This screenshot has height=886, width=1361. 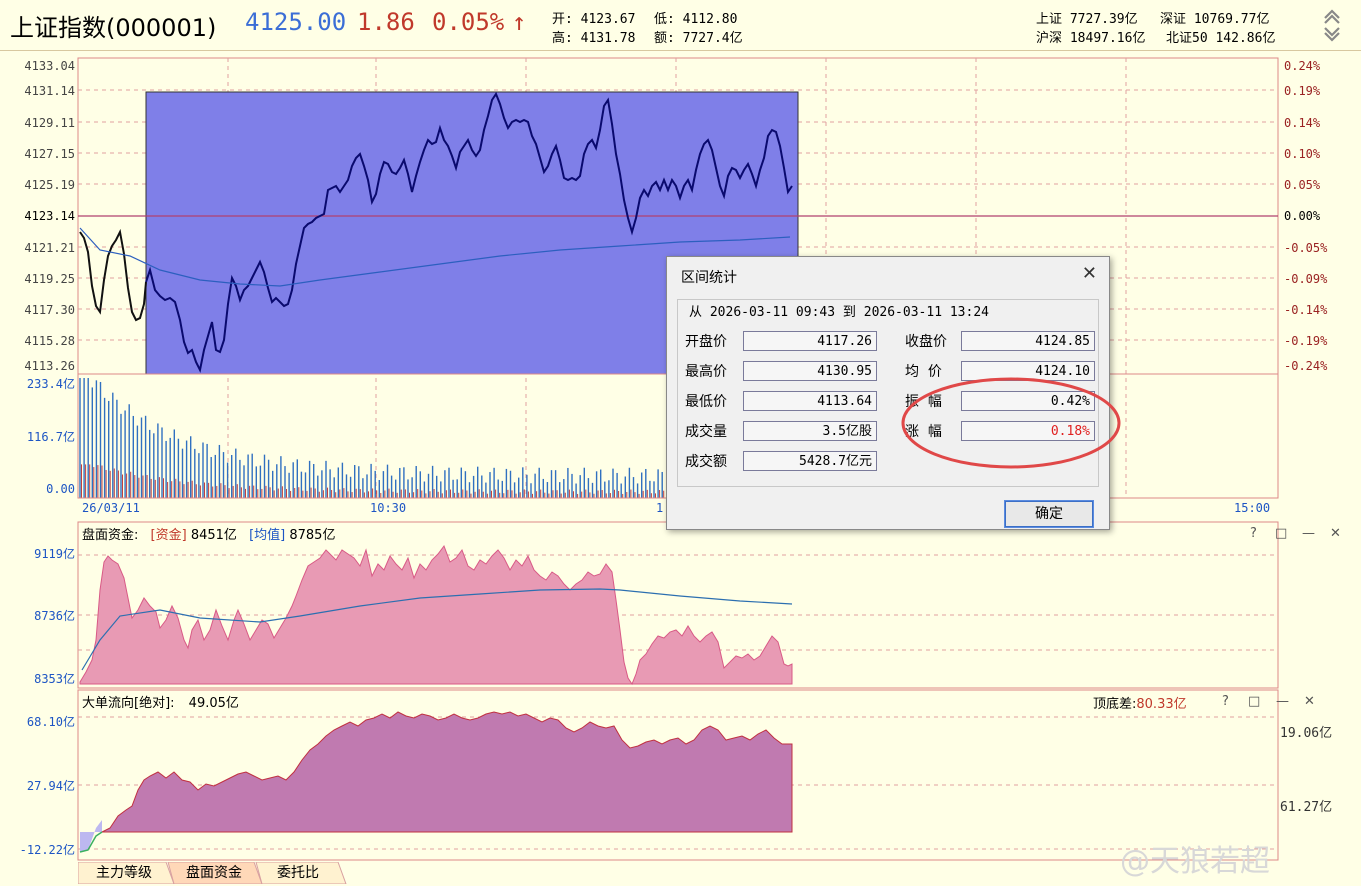 What do you see at coordinates (660, 508) in the screenshot?
I see `time-axis-label: 1` at bounding box center [660, 508].